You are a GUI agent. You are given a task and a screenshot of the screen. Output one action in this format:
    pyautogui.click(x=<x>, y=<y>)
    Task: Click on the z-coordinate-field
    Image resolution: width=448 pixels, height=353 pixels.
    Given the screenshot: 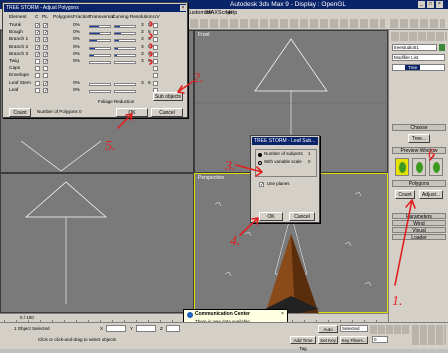 What is the action you would take?
    pyautogui.click(x=173, y=328)
    